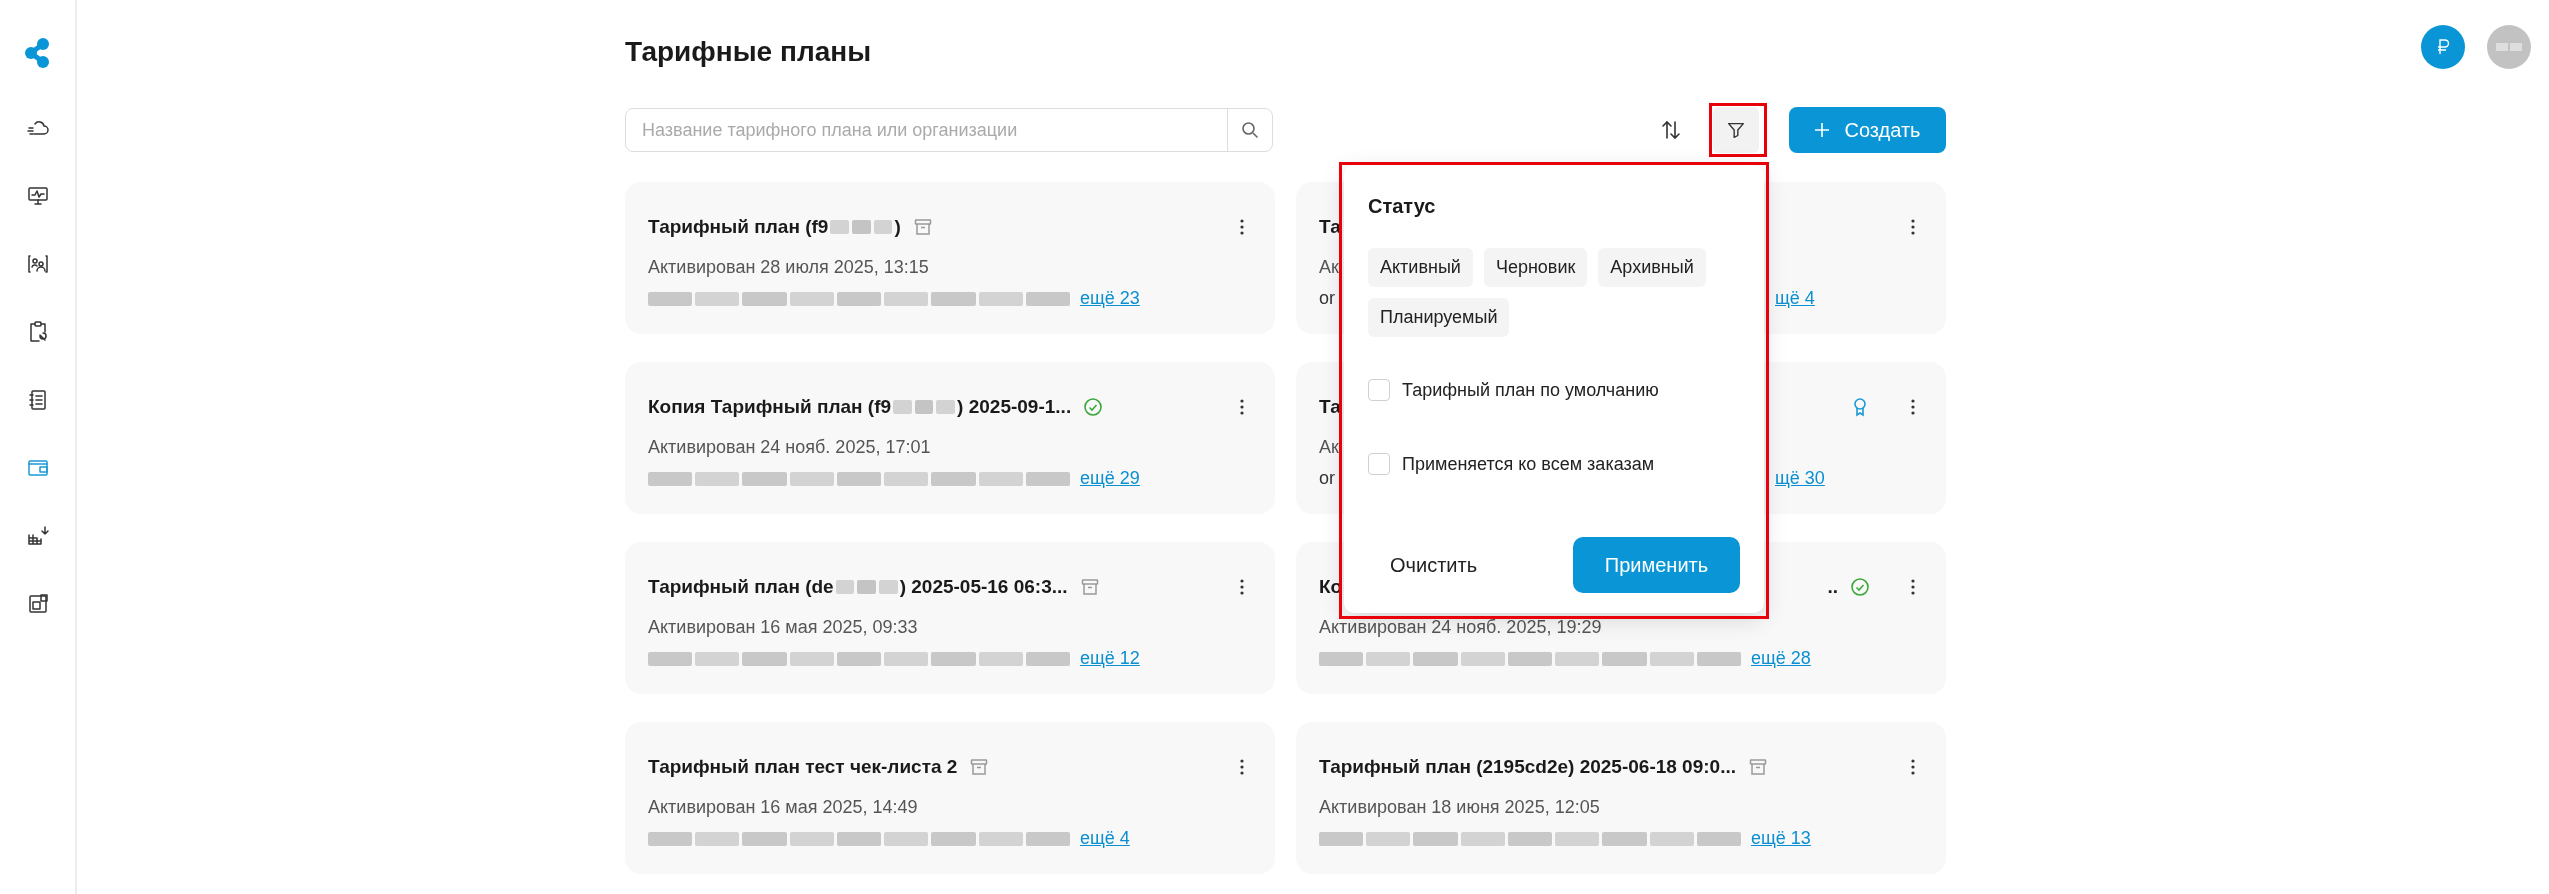  What do you see at coordinates (1832, 587) in the screenshot?
I see `plan-title: ..` at bounding box center [1832, 587].